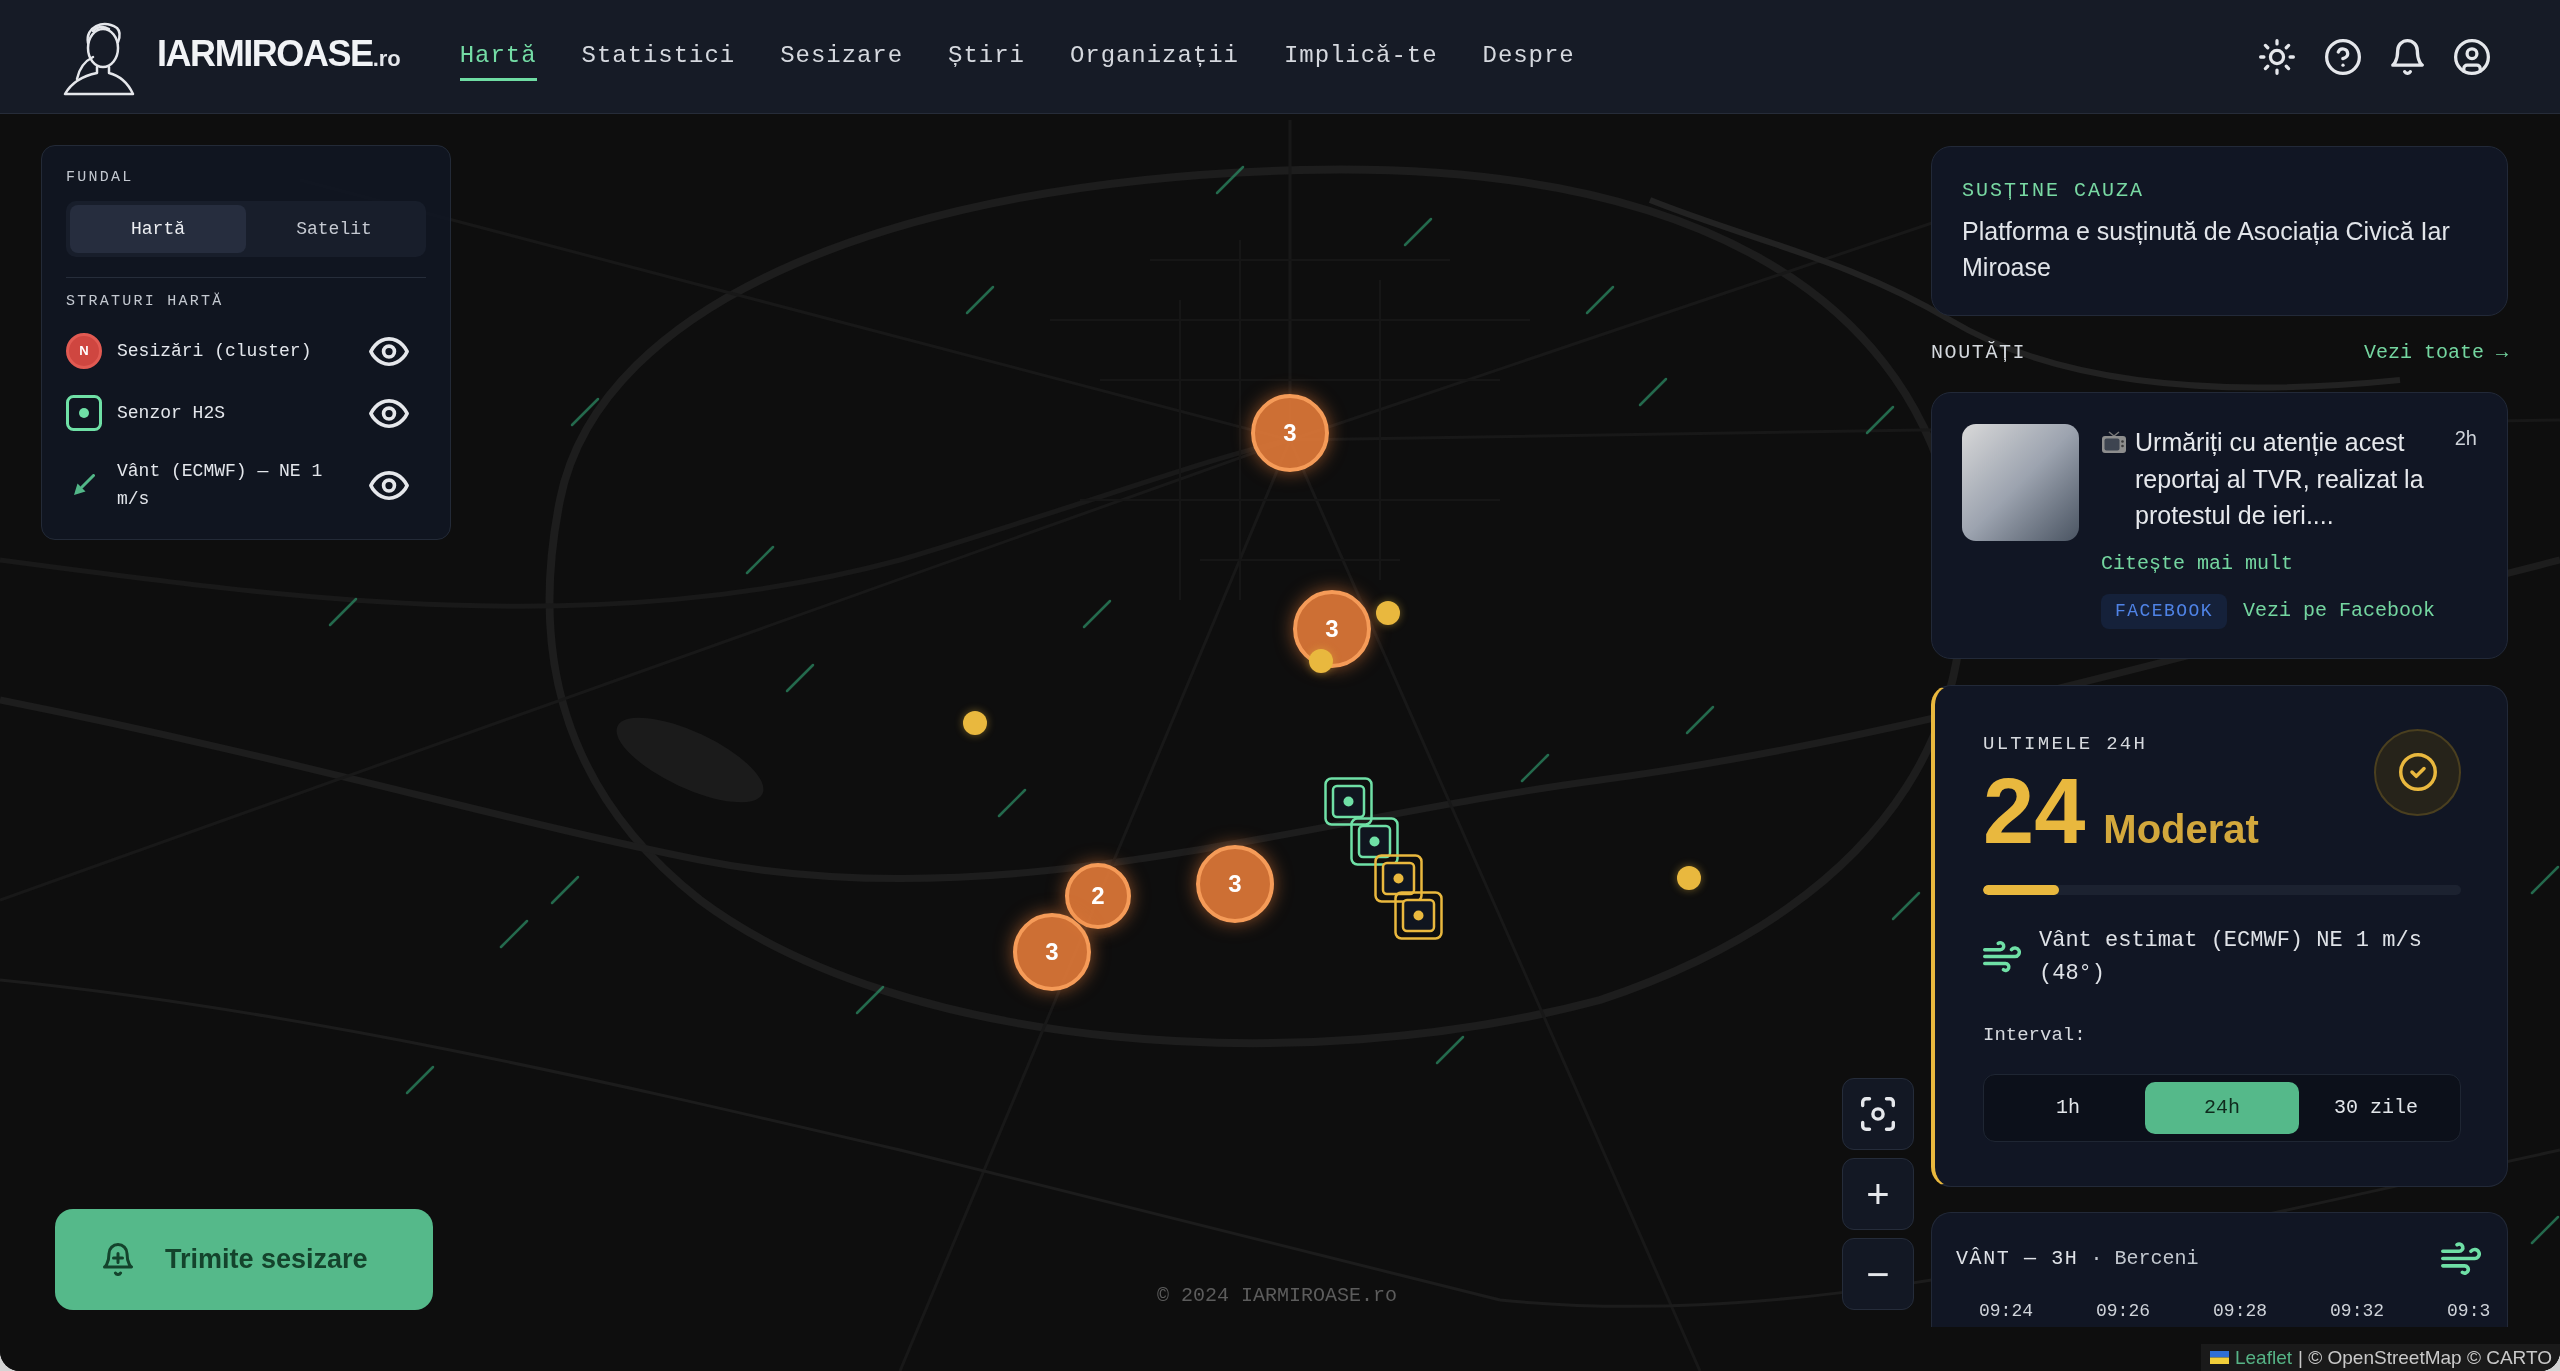  I want to click on cluster-marker: 2, so click(1098, 896).